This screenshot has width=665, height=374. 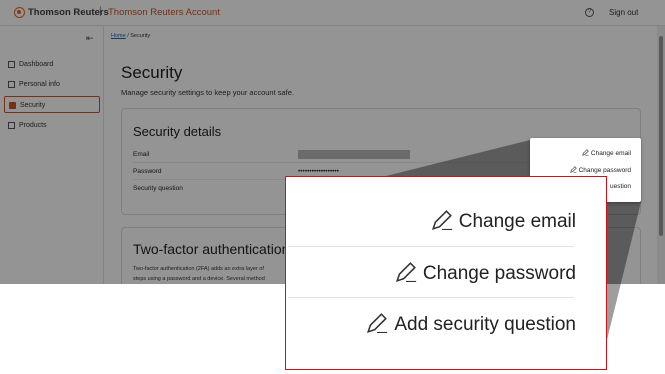 What do you see at coordinates (485, 324) in the screenshot?
I see `zoom-add-security-question-label: Add security question` at bounding box center [485, 324].